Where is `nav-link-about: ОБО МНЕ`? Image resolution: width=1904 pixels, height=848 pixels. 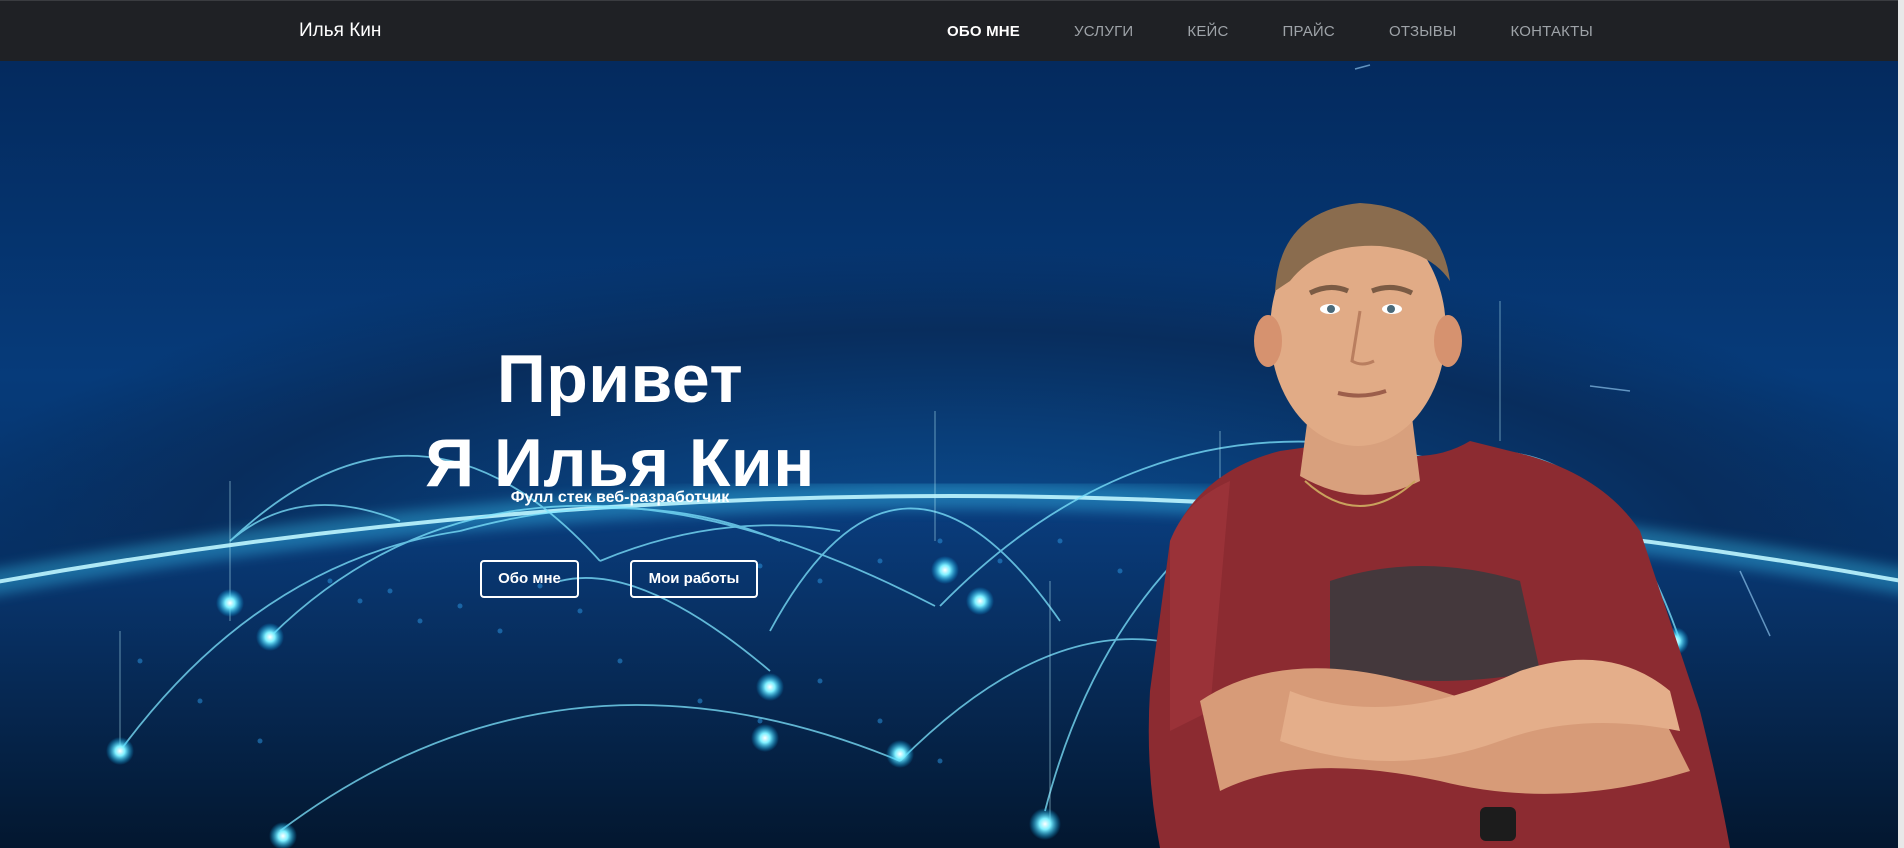
nav-link-about: ОБО МНЕ is located at coordinates (983, 31).